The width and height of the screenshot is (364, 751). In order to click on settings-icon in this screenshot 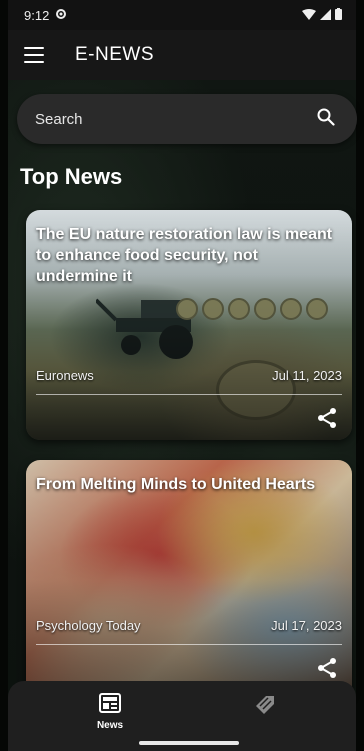, I will do `click(61, 15)`.